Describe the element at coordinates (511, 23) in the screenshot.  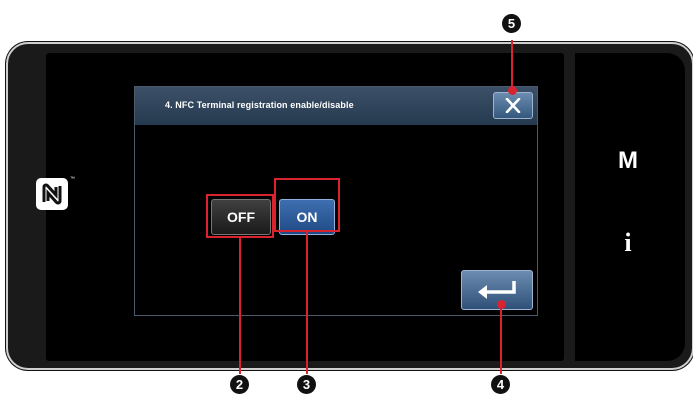
I see `callout-badge-5: 5` at that location.